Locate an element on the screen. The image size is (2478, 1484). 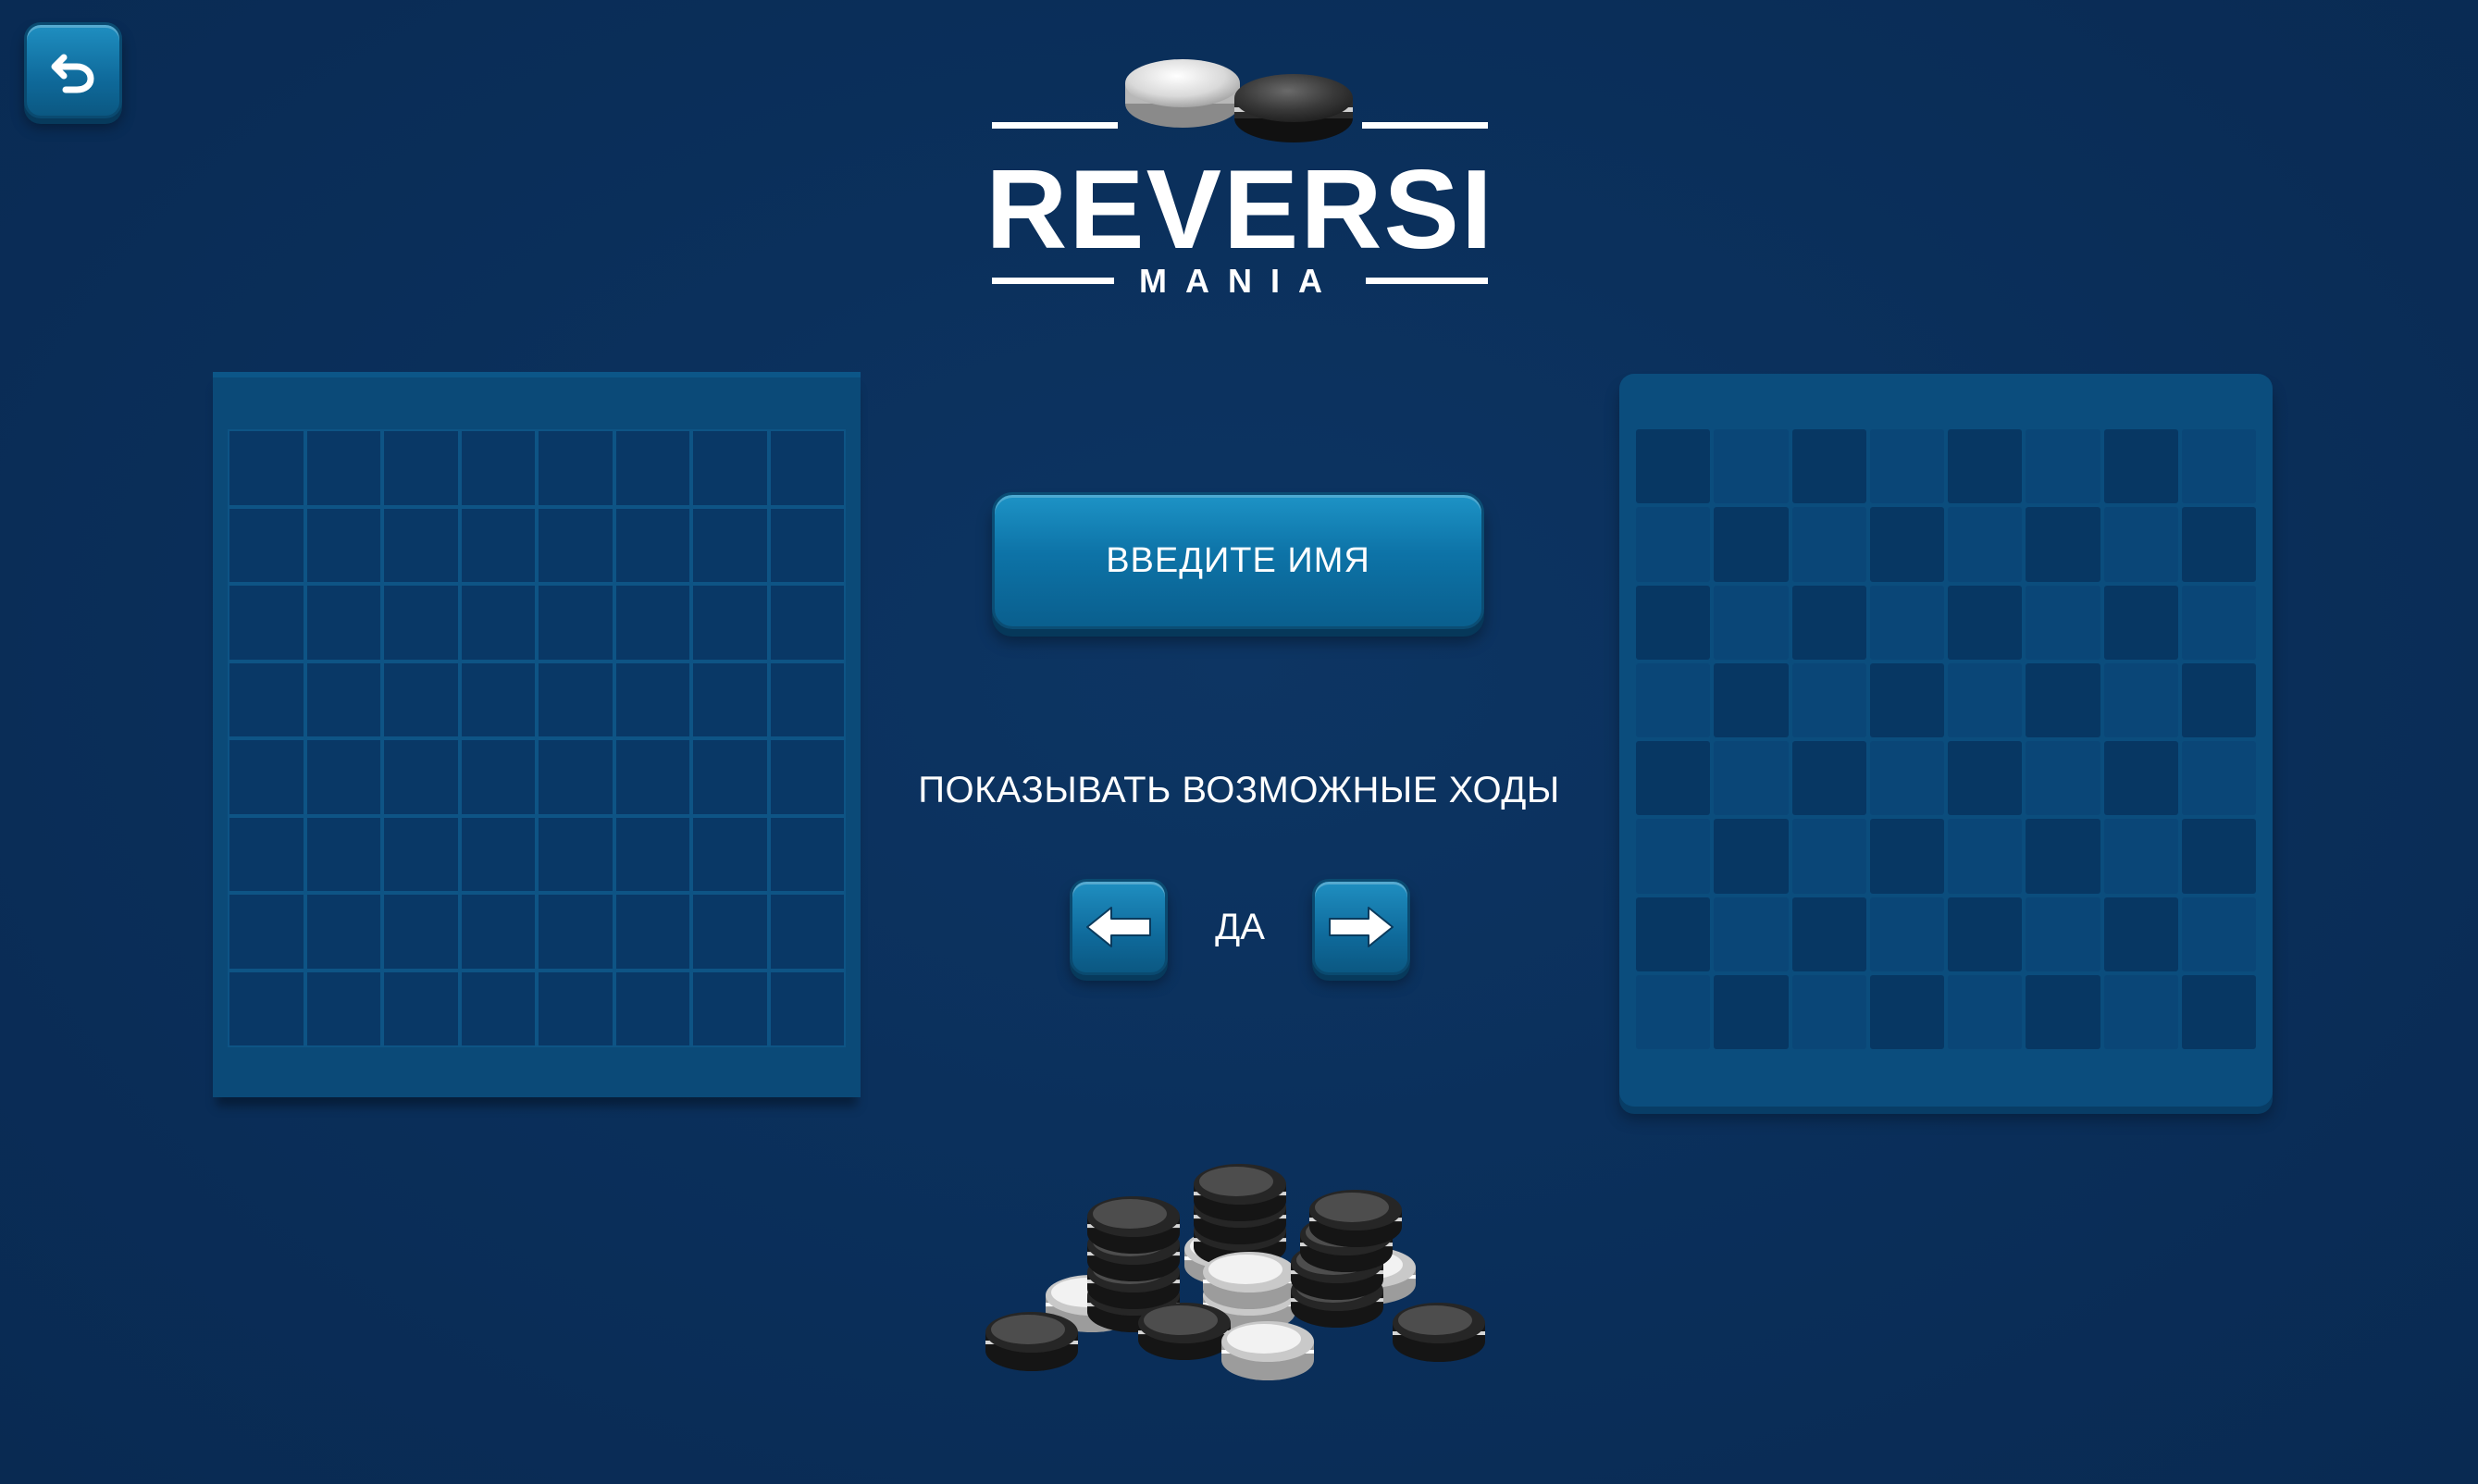
show-moves-prev-button is located at coordinates (1119, 927).